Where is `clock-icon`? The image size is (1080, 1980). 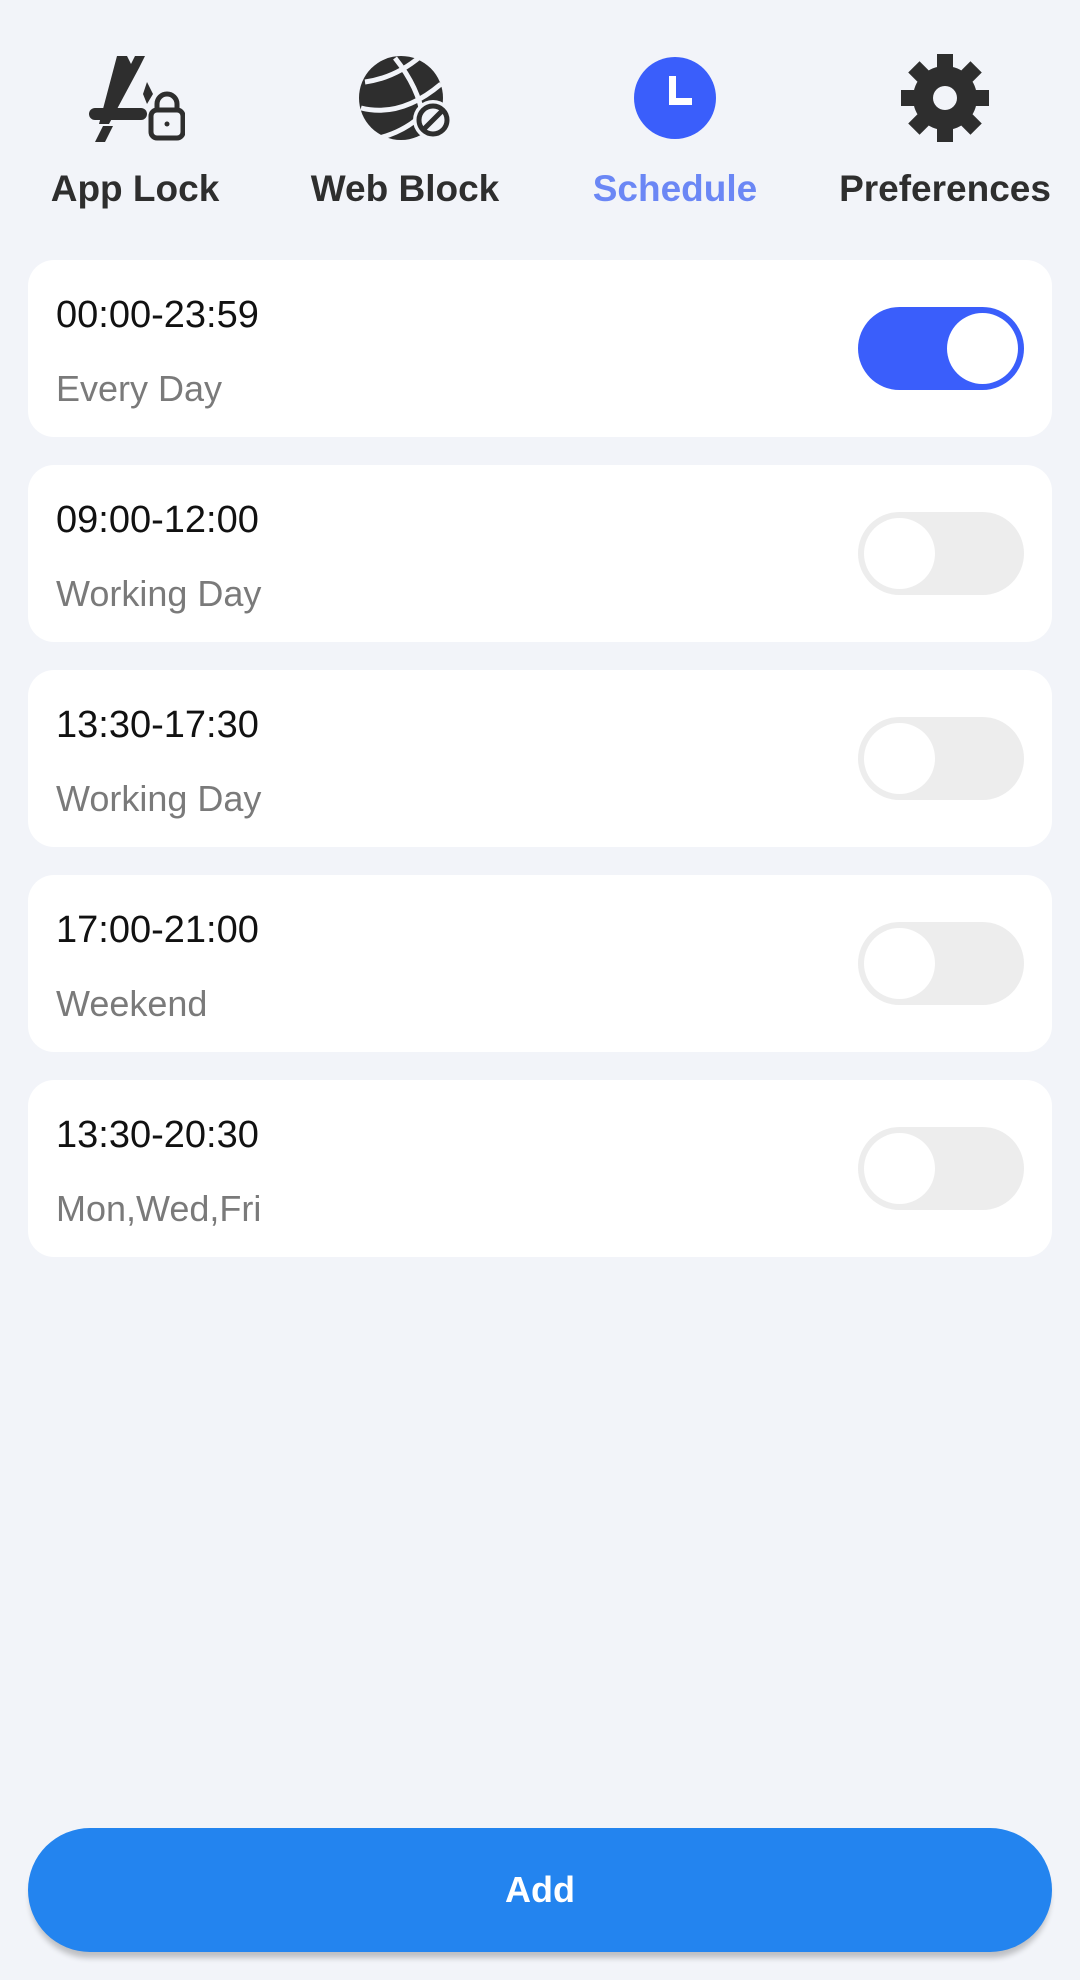
clock-icon is located at coordinates (675, 100).